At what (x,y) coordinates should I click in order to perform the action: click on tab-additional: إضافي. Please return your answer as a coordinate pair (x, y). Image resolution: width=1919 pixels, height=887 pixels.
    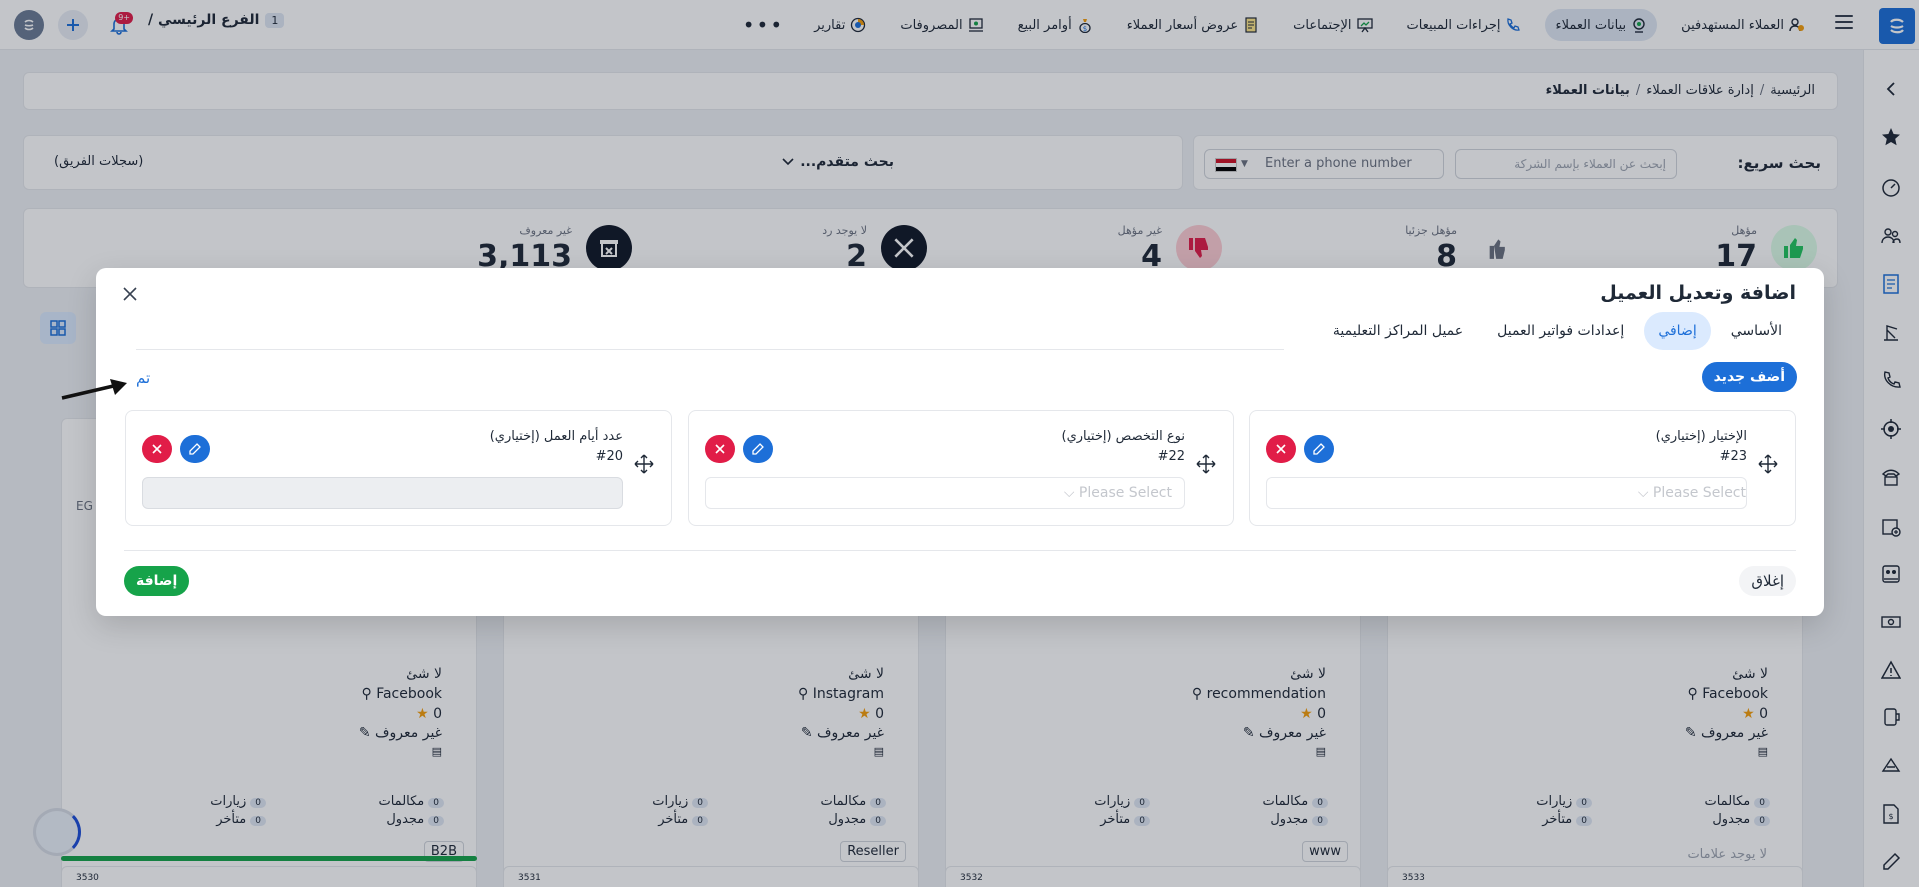
    Looking at the image, I should click on (1677, 331).